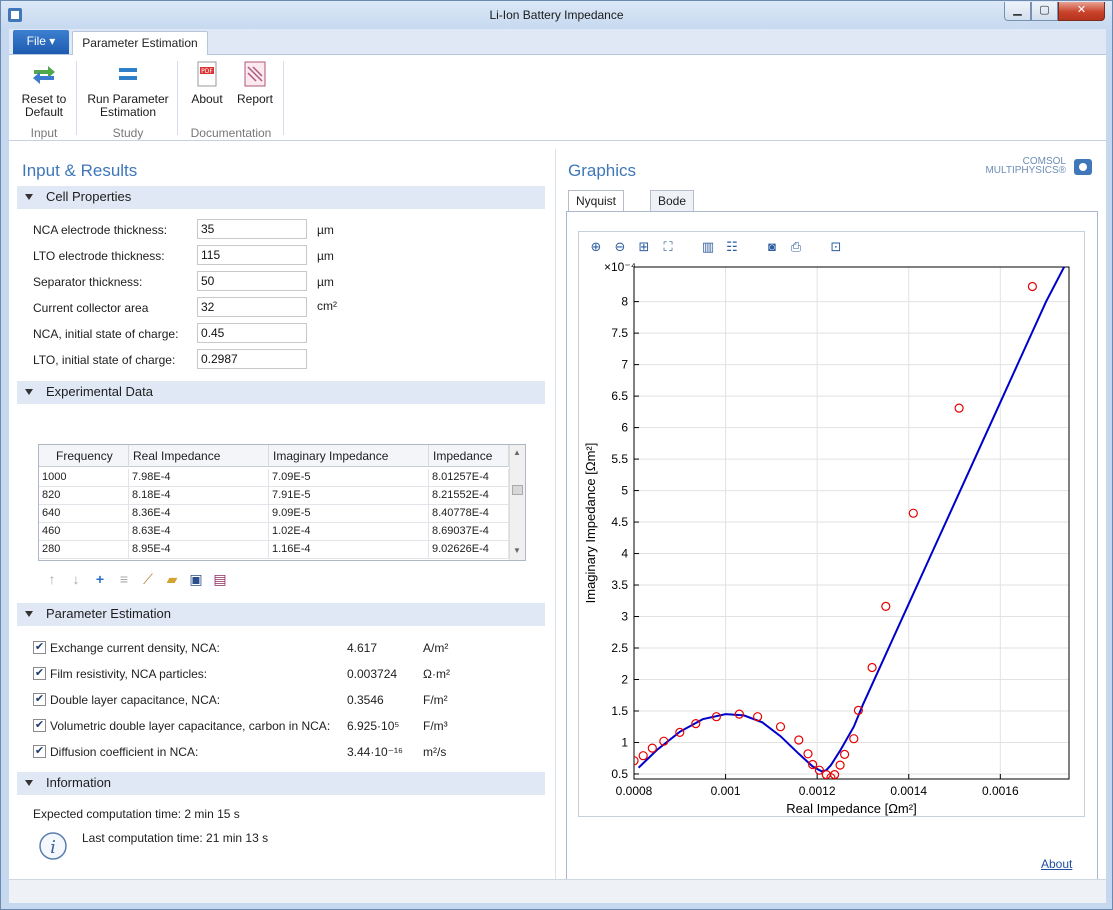 Image resolution: width=1113 pixels, height=910 pixels. Describe the element at coordinates (281, 783) in the screenshot. I see `section-information: Information` at that location.